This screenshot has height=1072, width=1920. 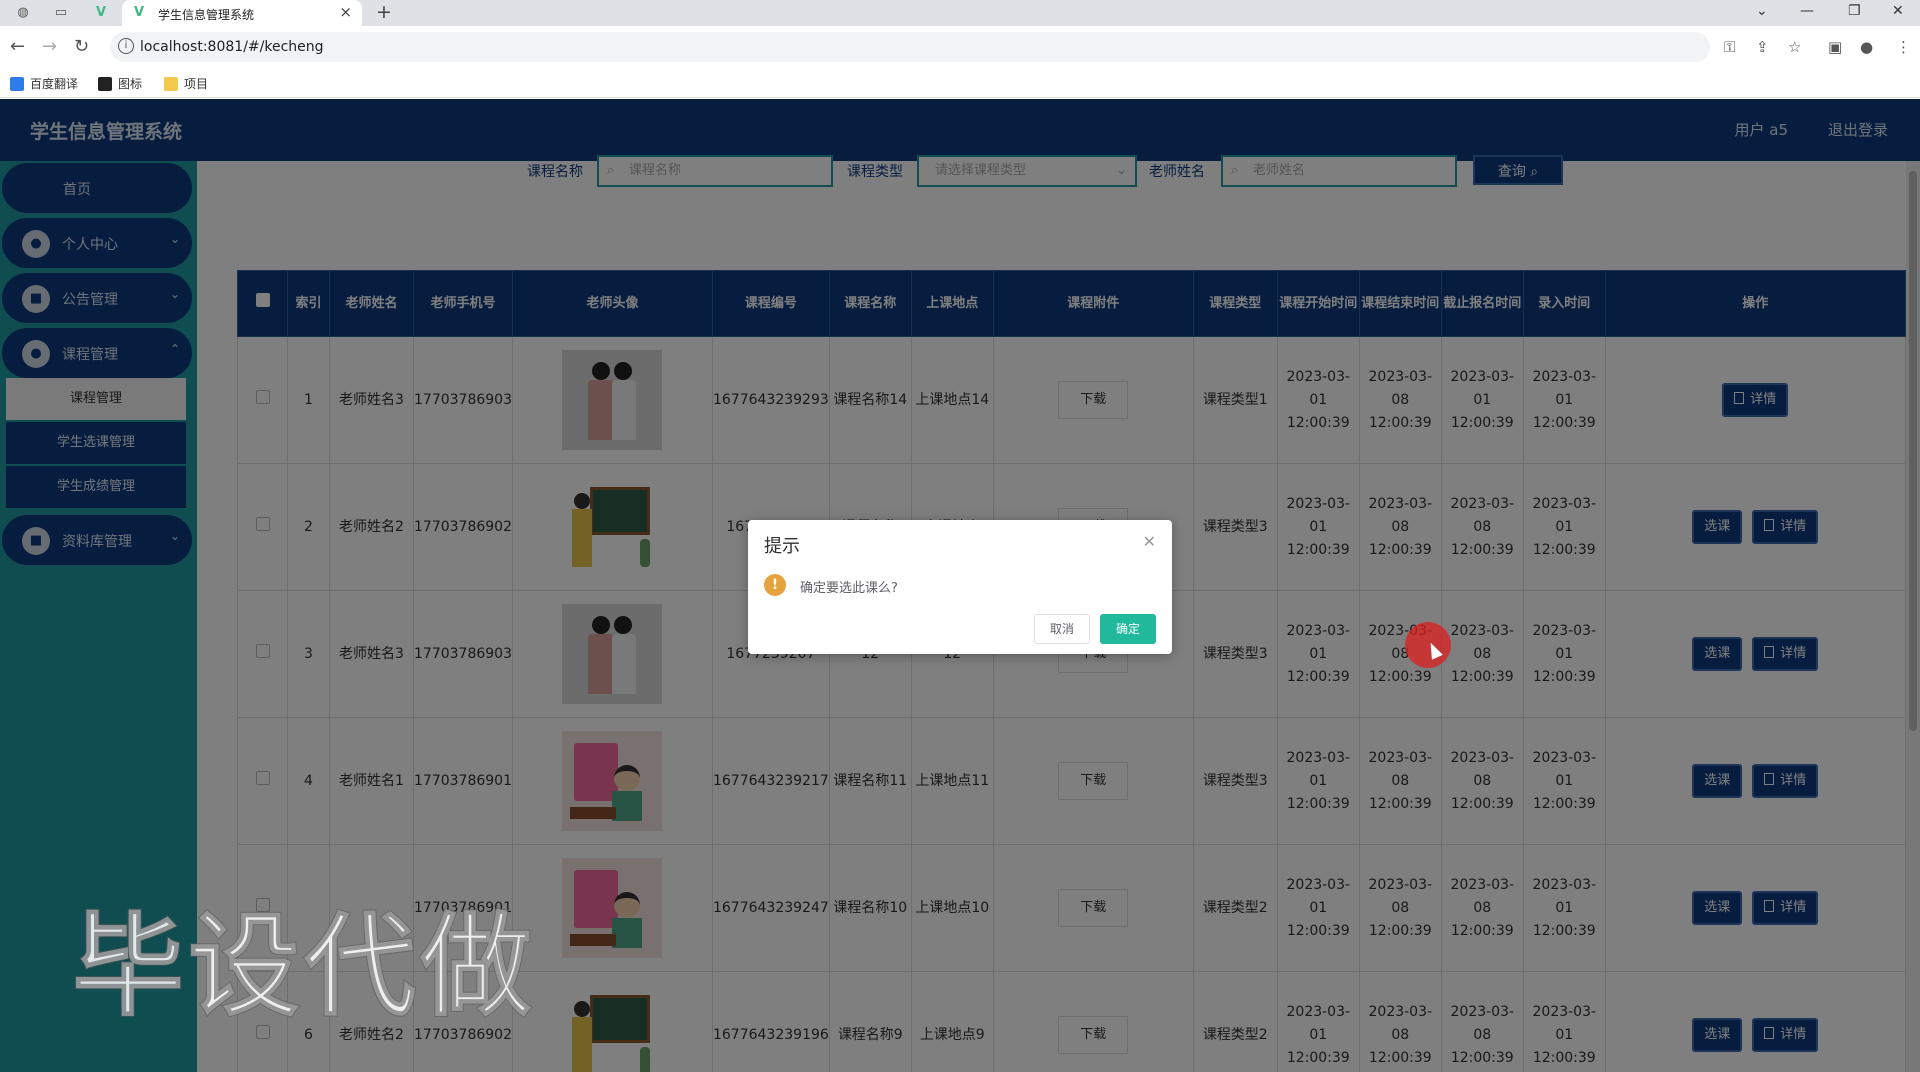 What do you see at coordinates (1898, 11) in the screenshot?
I see `close-window-icon: ✕` at bounding box center [1898, 11].